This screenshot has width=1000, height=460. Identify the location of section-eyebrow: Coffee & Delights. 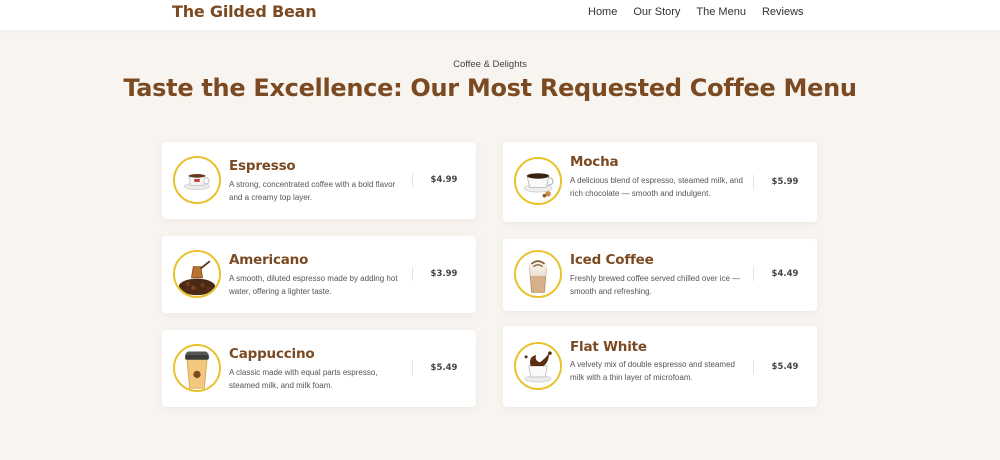
(490, 64).